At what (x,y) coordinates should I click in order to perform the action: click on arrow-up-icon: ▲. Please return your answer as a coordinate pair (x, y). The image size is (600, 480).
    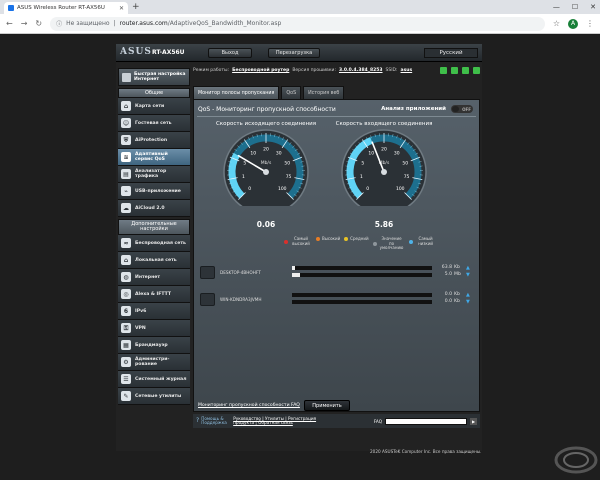
    Looking at the image, I should click on (468, 267).